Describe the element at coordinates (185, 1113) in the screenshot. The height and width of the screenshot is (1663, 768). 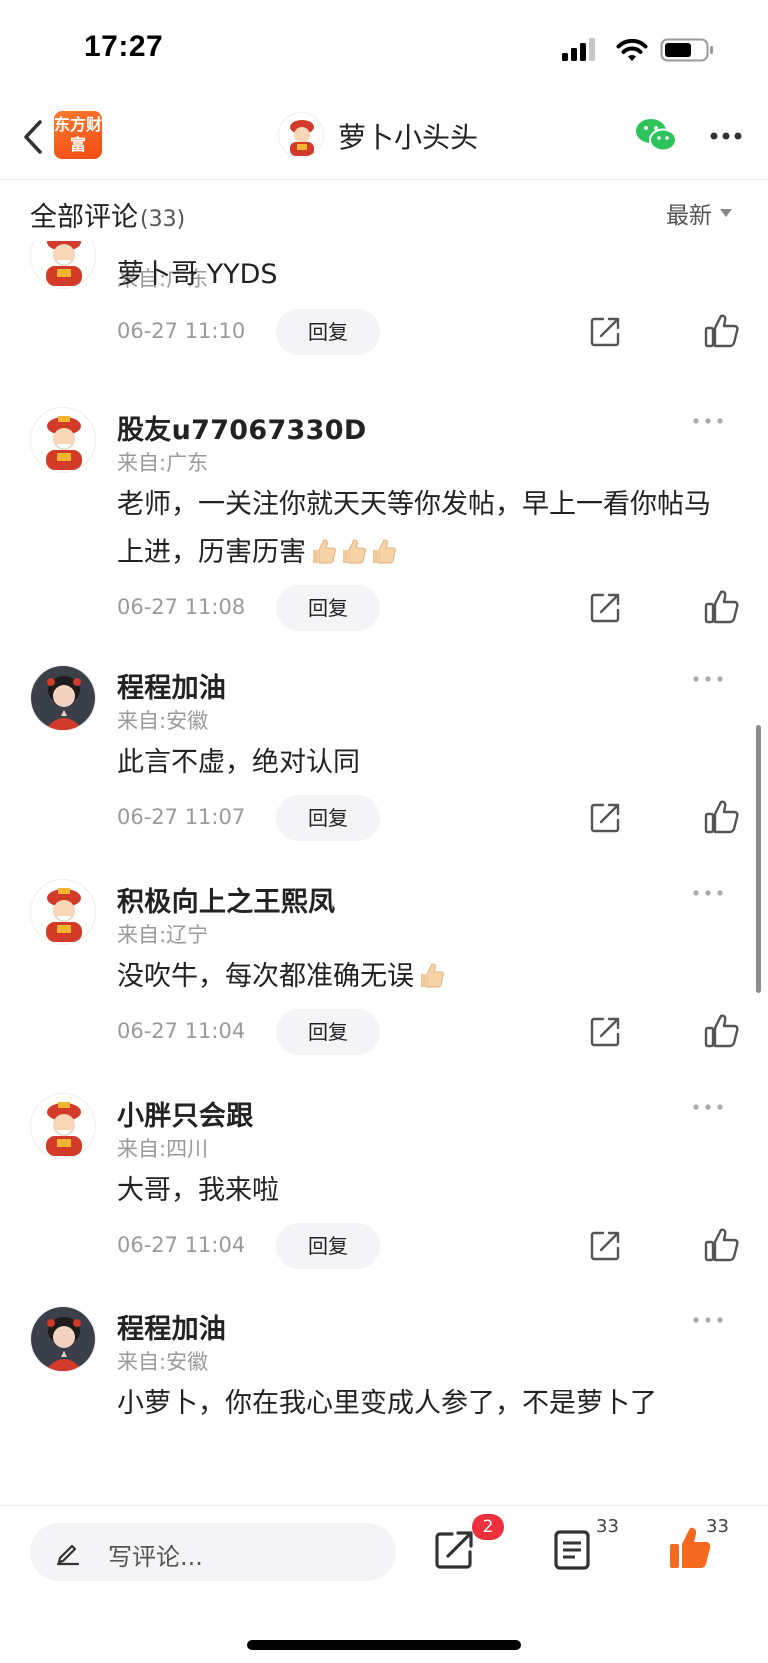
I see `commenter-name: 小胖只会跟` at that location.